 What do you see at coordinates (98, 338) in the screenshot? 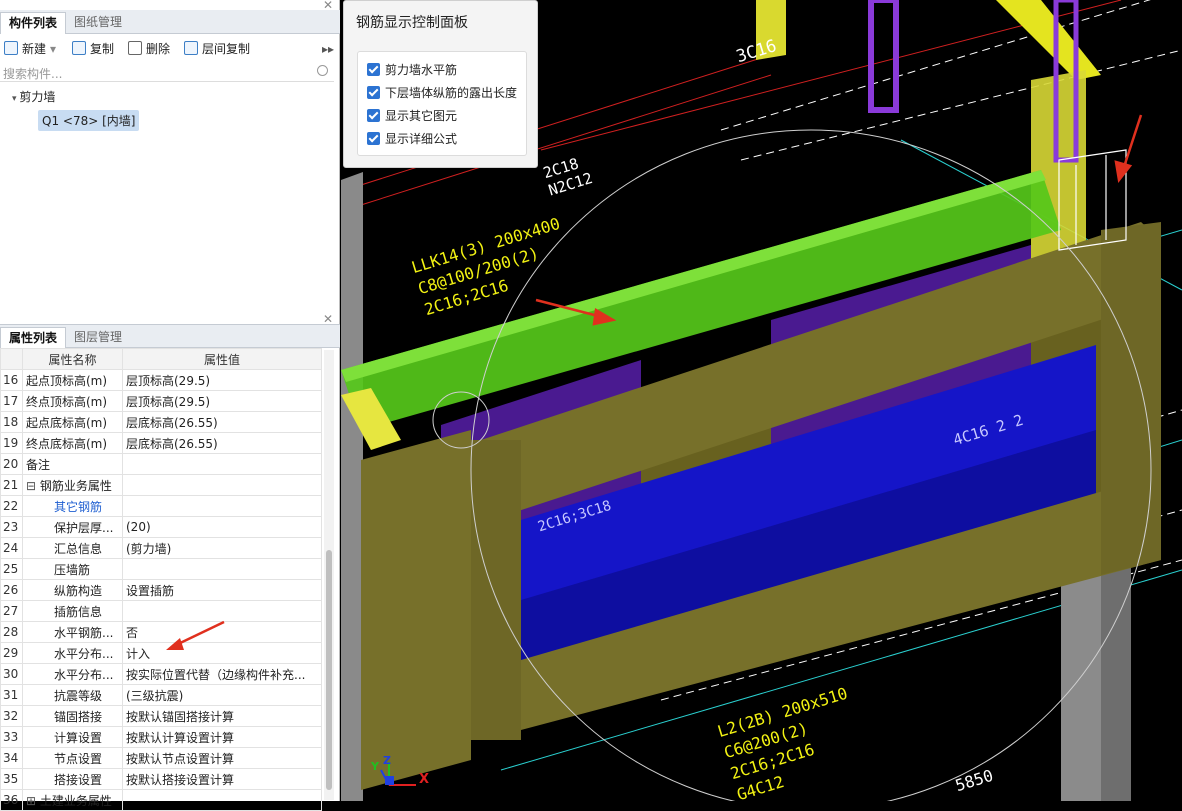
I see `tab-layer-management: 图层管理` at bounding box center [98, 338].